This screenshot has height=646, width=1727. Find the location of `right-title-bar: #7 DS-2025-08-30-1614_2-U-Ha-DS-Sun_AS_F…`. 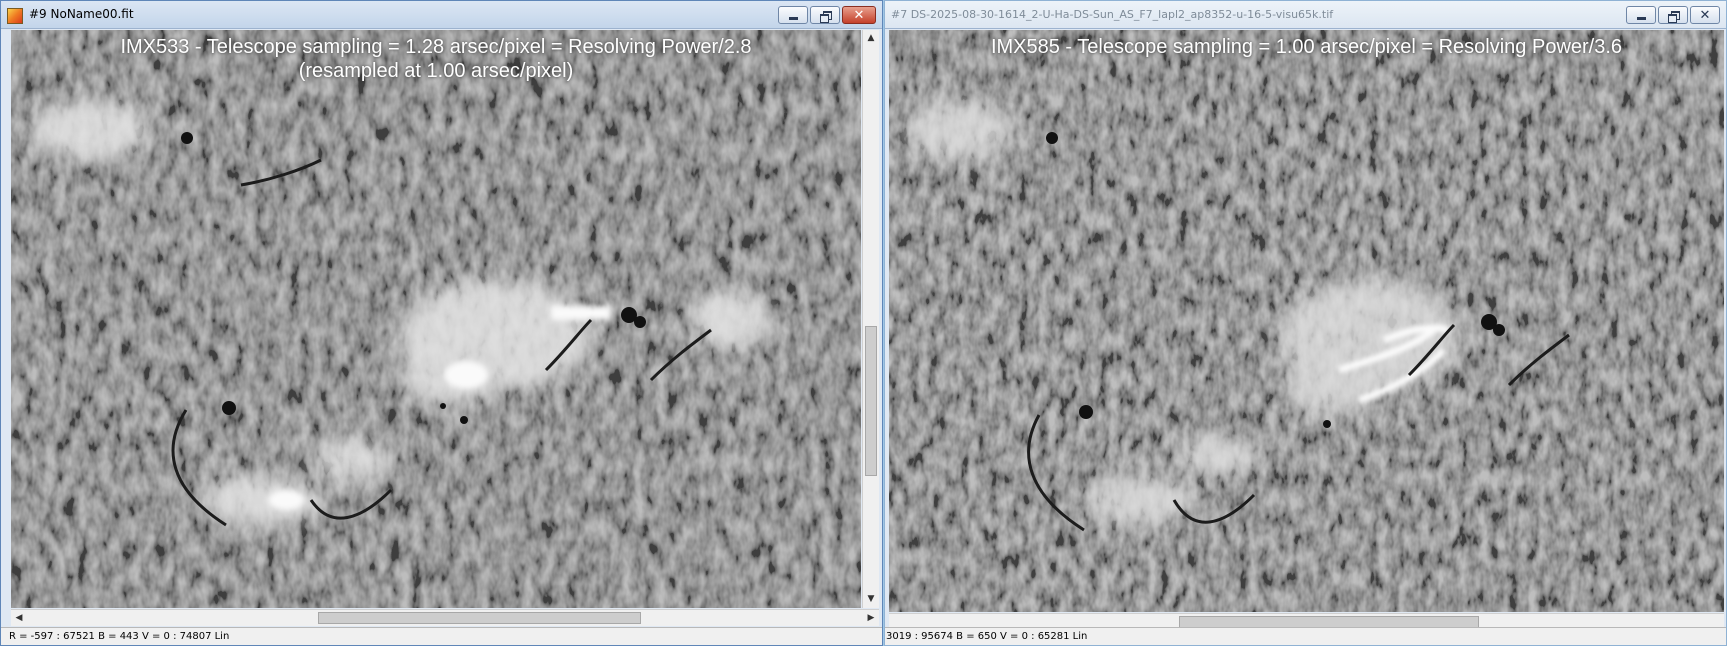

right-title-bar: #7 DS-2025-08-30-1614_2-U-Ha-DS-Sun_AS_F… is located at coordinates (1305, 15).